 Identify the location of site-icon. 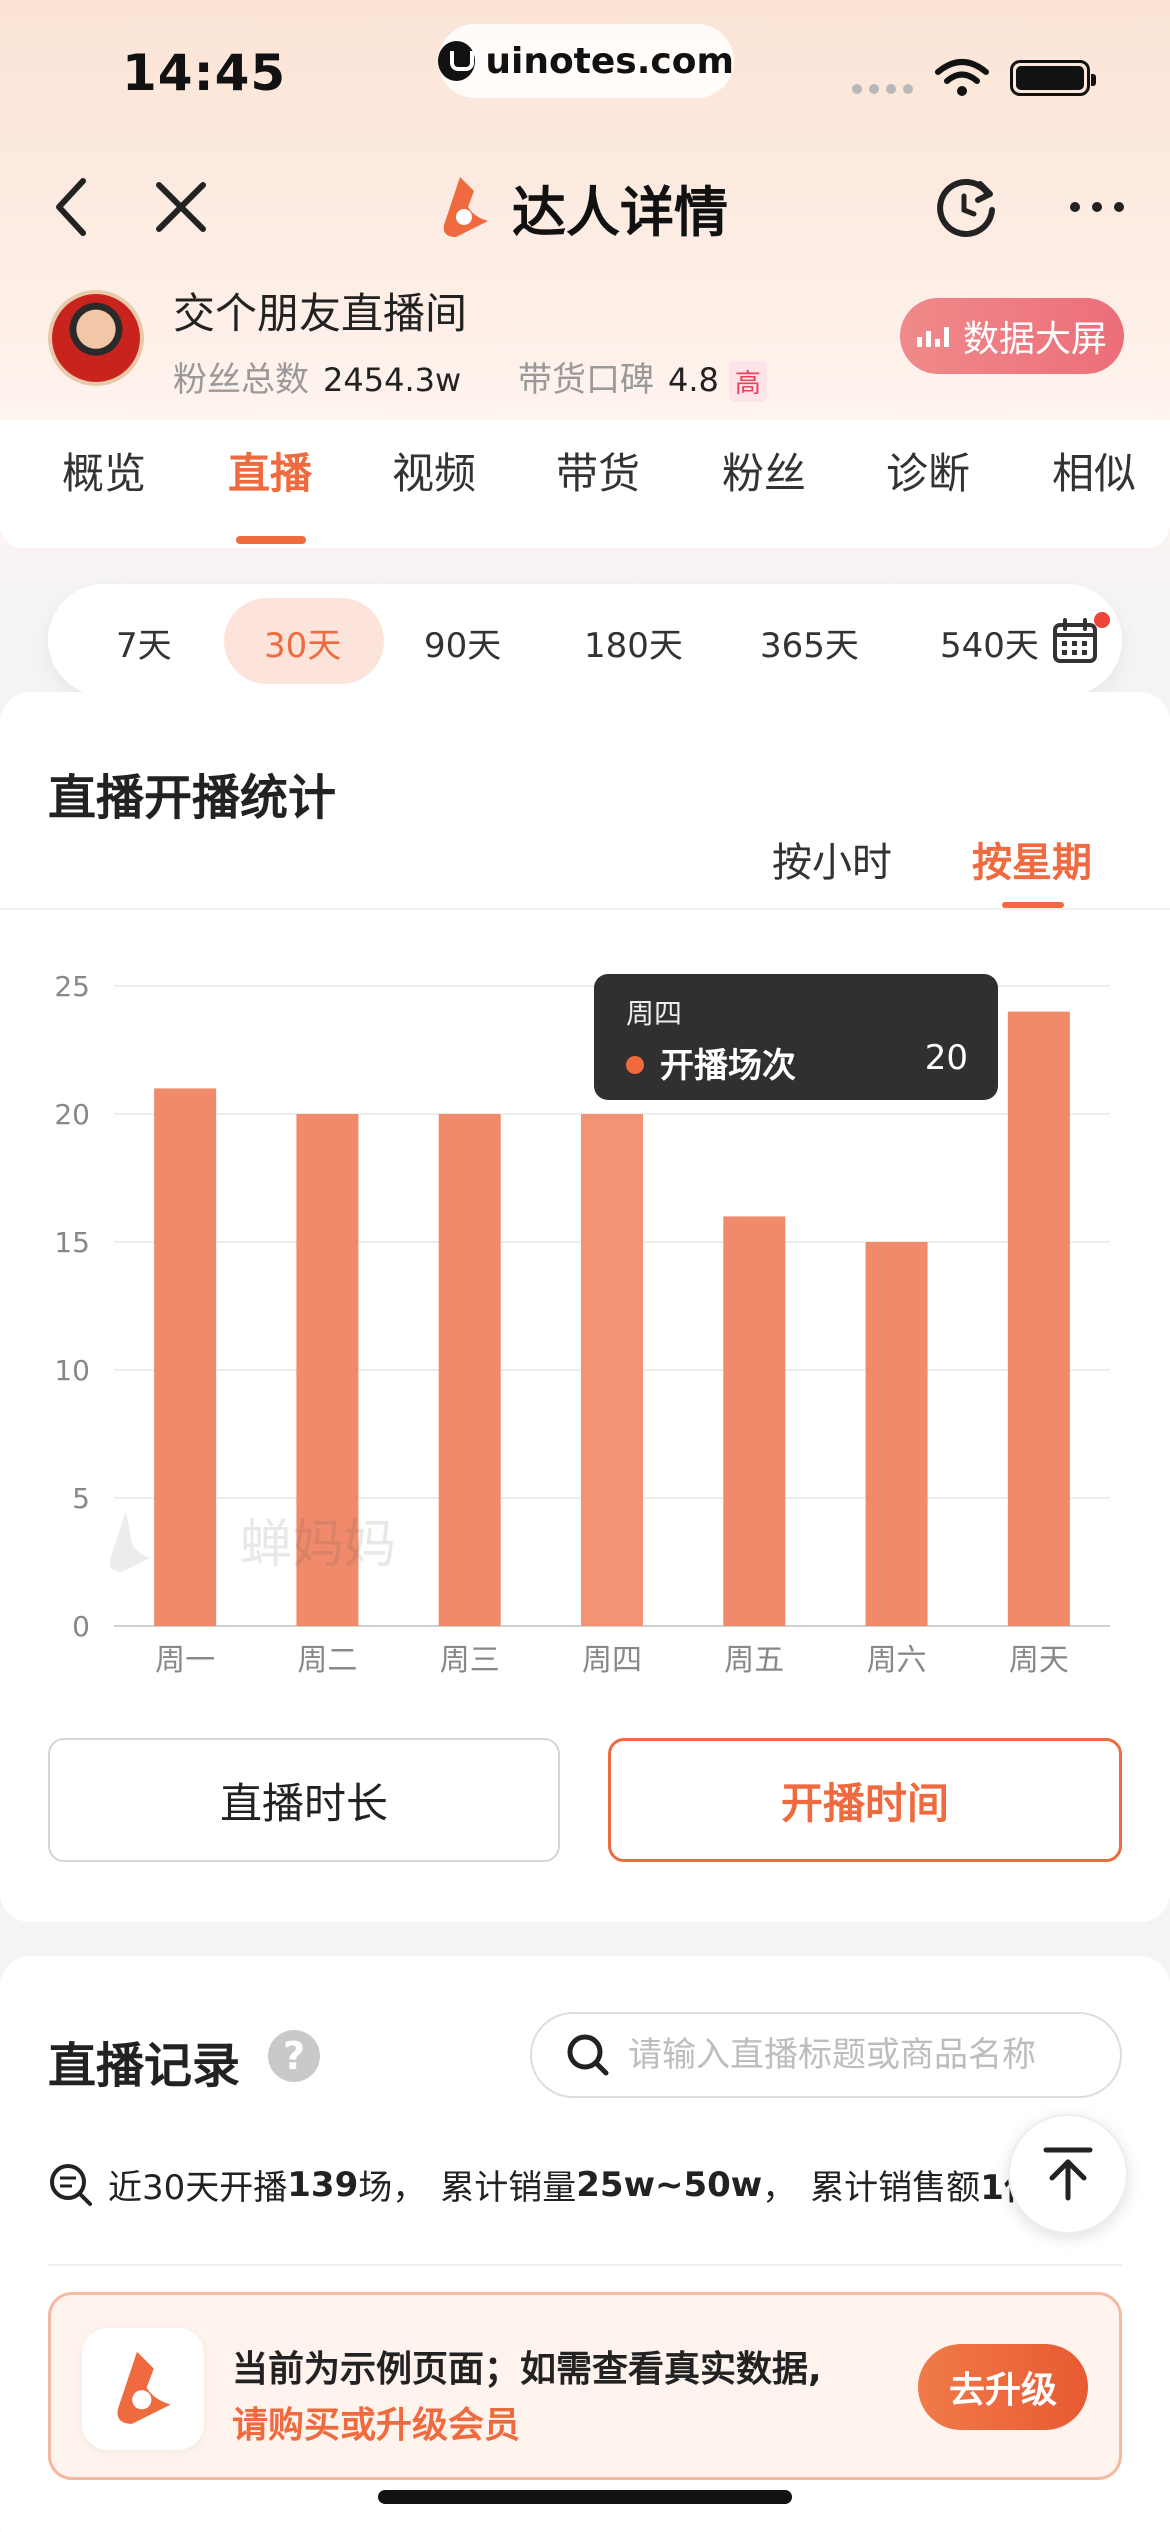
(457, 61).